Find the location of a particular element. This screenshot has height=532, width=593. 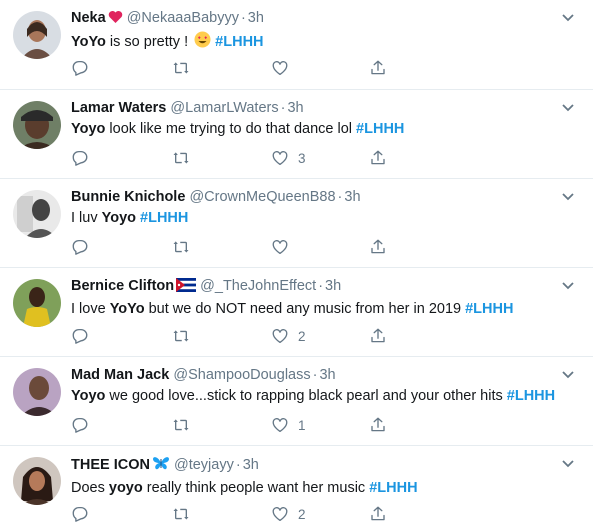

handle: @teyjayy is located at coordinates (204, 465).